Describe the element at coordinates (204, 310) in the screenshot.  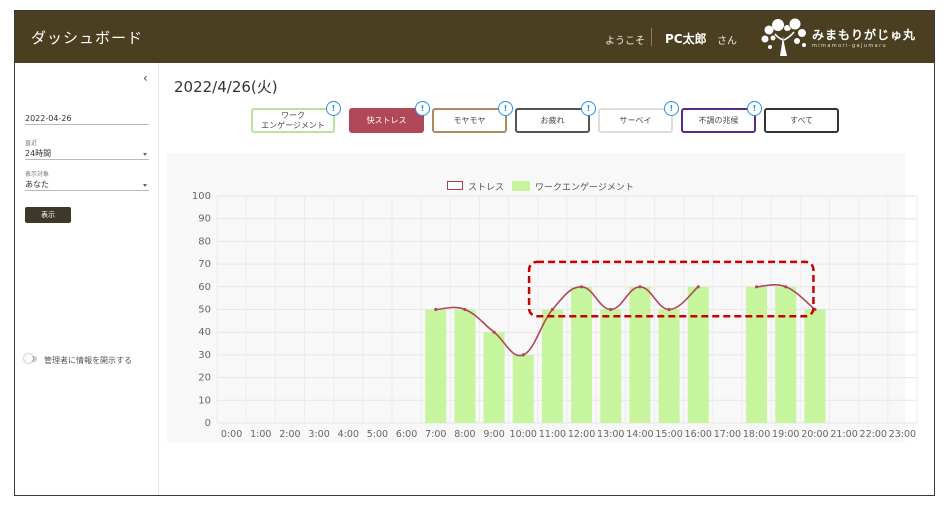
I see `y-tick-label: 50` at that location.